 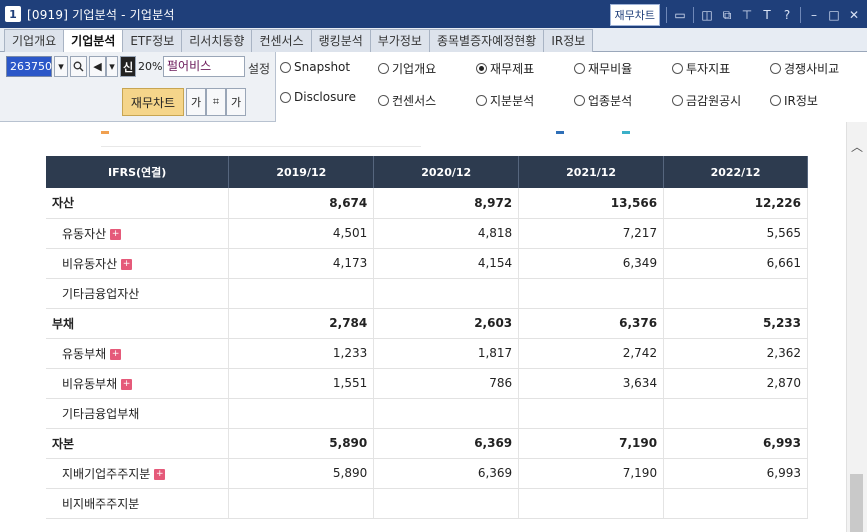 I want to click on row-label-cell: 지배기업주주지분 +, so click(x=138, y=473).